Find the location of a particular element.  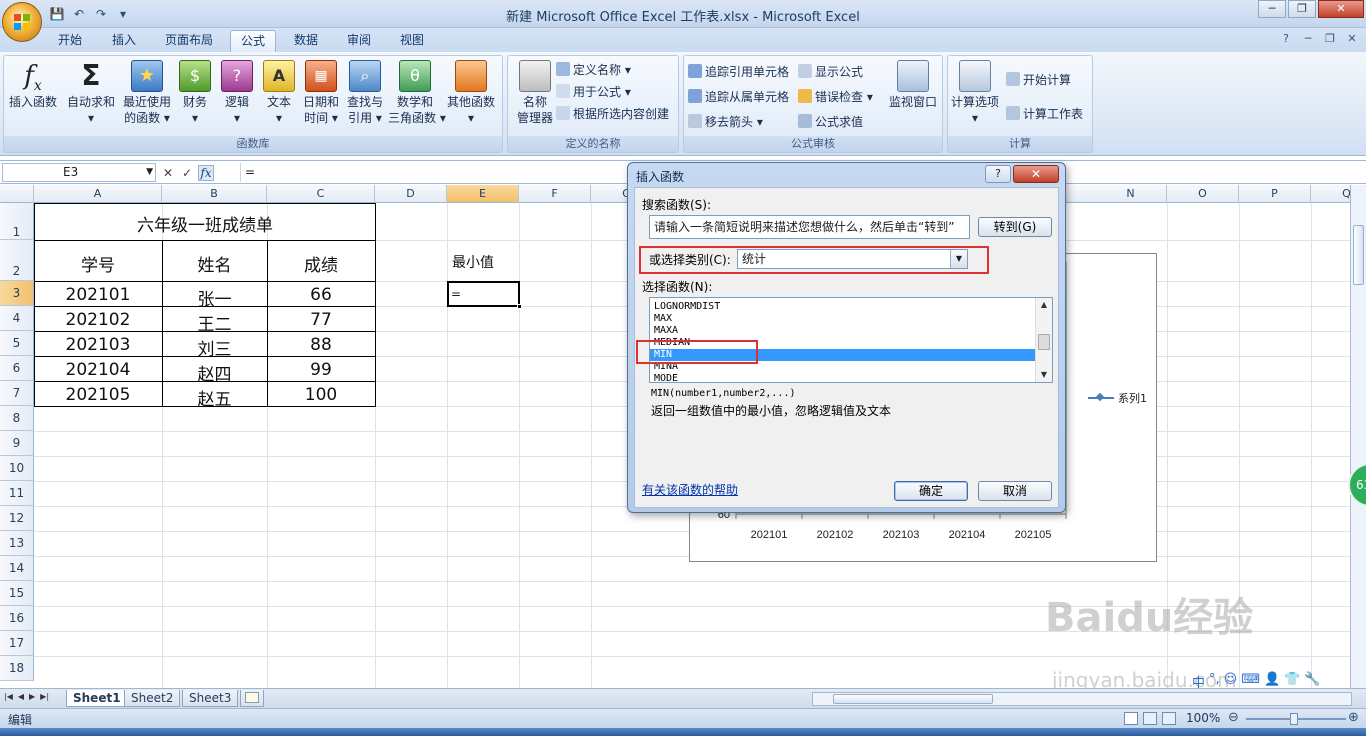

row-header: 11 is located at coordinates (17, 493).